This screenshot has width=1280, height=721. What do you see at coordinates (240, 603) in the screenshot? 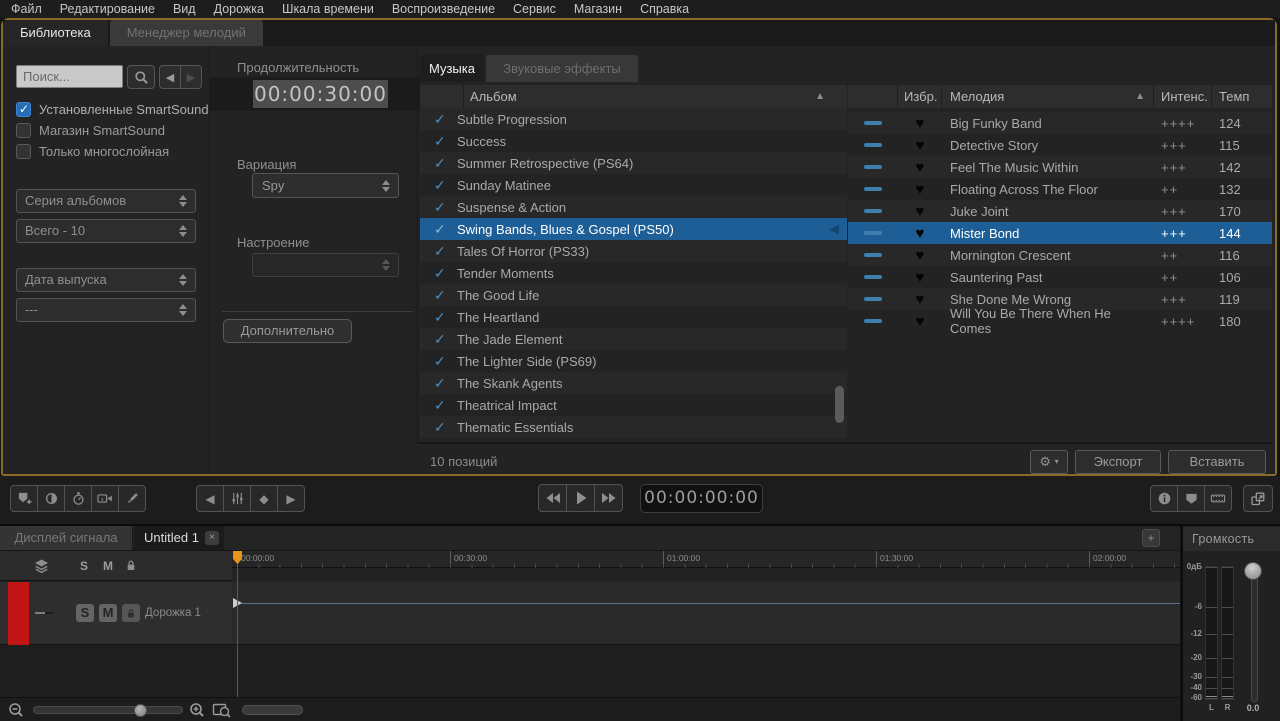
I see `envelope-handle-icon` at bounding box center [240, 603].